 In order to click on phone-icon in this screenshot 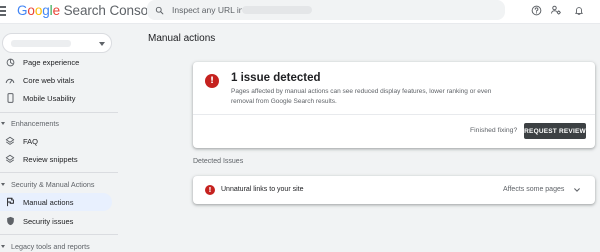, I will do `click(10, 98)`.